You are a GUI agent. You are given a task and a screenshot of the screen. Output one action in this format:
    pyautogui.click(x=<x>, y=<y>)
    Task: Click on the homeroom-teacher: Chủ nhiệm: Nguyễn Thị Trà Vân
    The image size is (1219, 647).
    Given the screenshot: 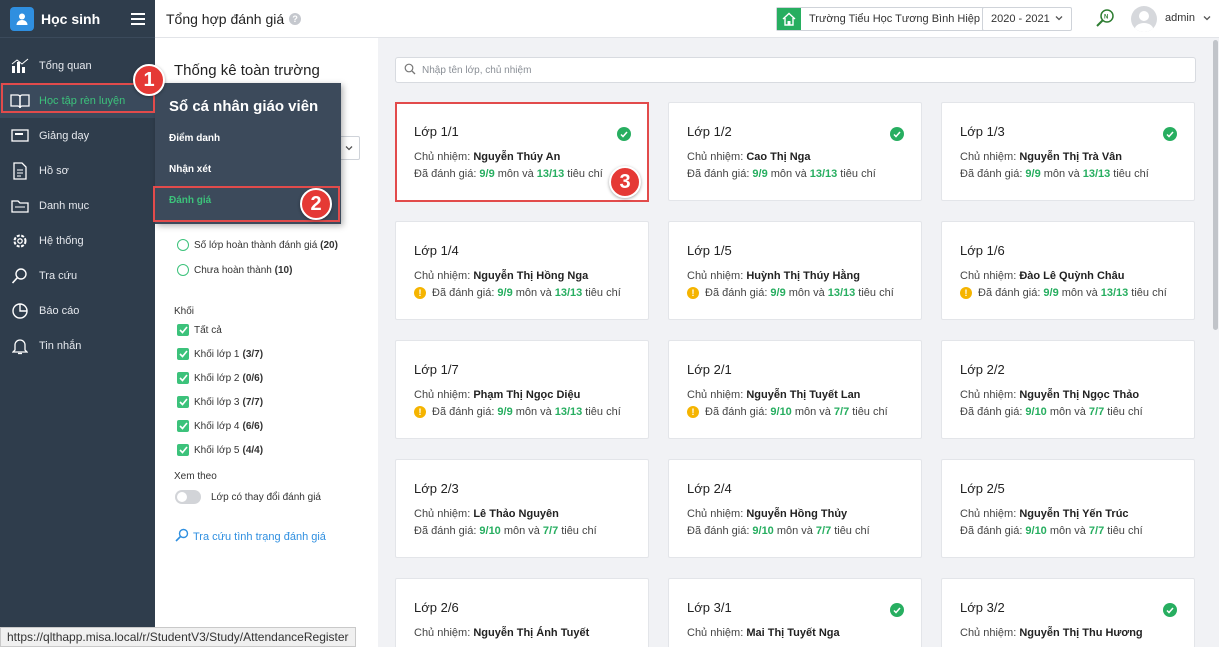 What is the action you would take?
    pyautogui.click(x=1041, y=157)
    